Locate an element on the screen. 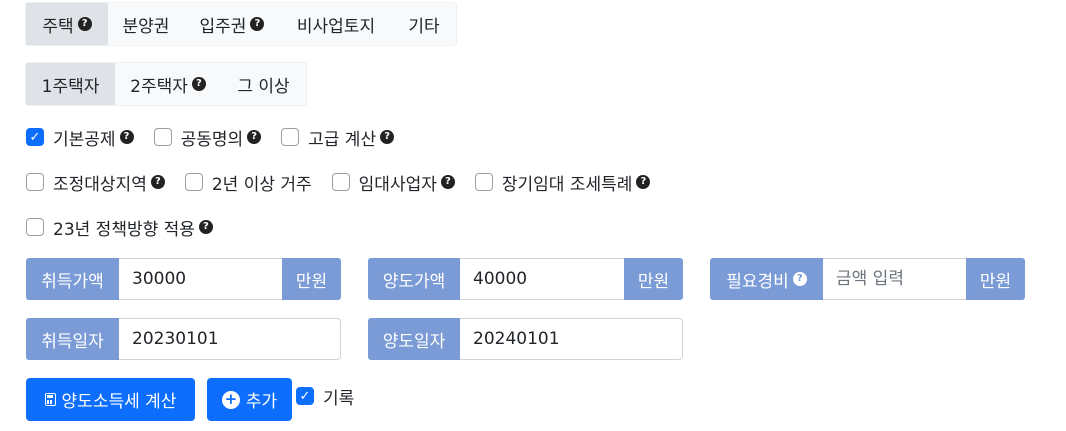 The width and height of the screenshot is (1066, 431). tab-other-label: 기타 is located at coordinates (424, 26).